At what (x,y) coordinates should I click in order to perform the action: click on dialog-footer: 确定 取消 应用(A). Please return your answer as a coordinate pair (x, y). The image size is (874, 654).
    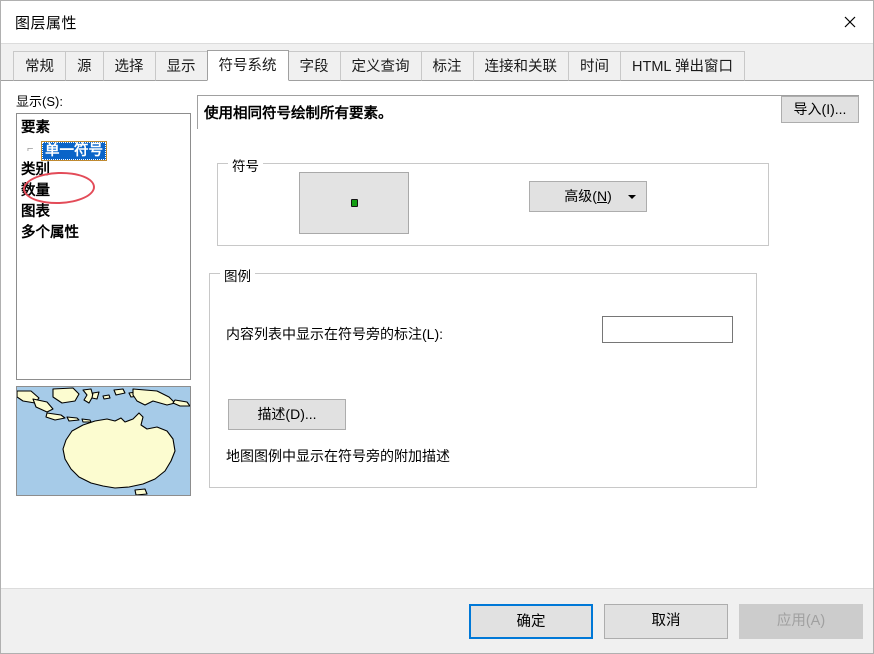
    Looking at the image, I should click on (437, 620).